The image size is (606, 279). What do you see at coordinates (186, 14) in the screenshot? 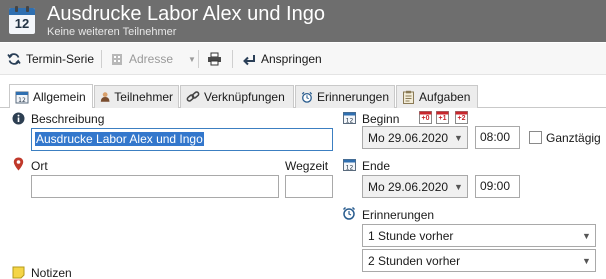
I see `window-title: Ausdrucke Labor Alex und Ingo` at bounding box center [186, 14].